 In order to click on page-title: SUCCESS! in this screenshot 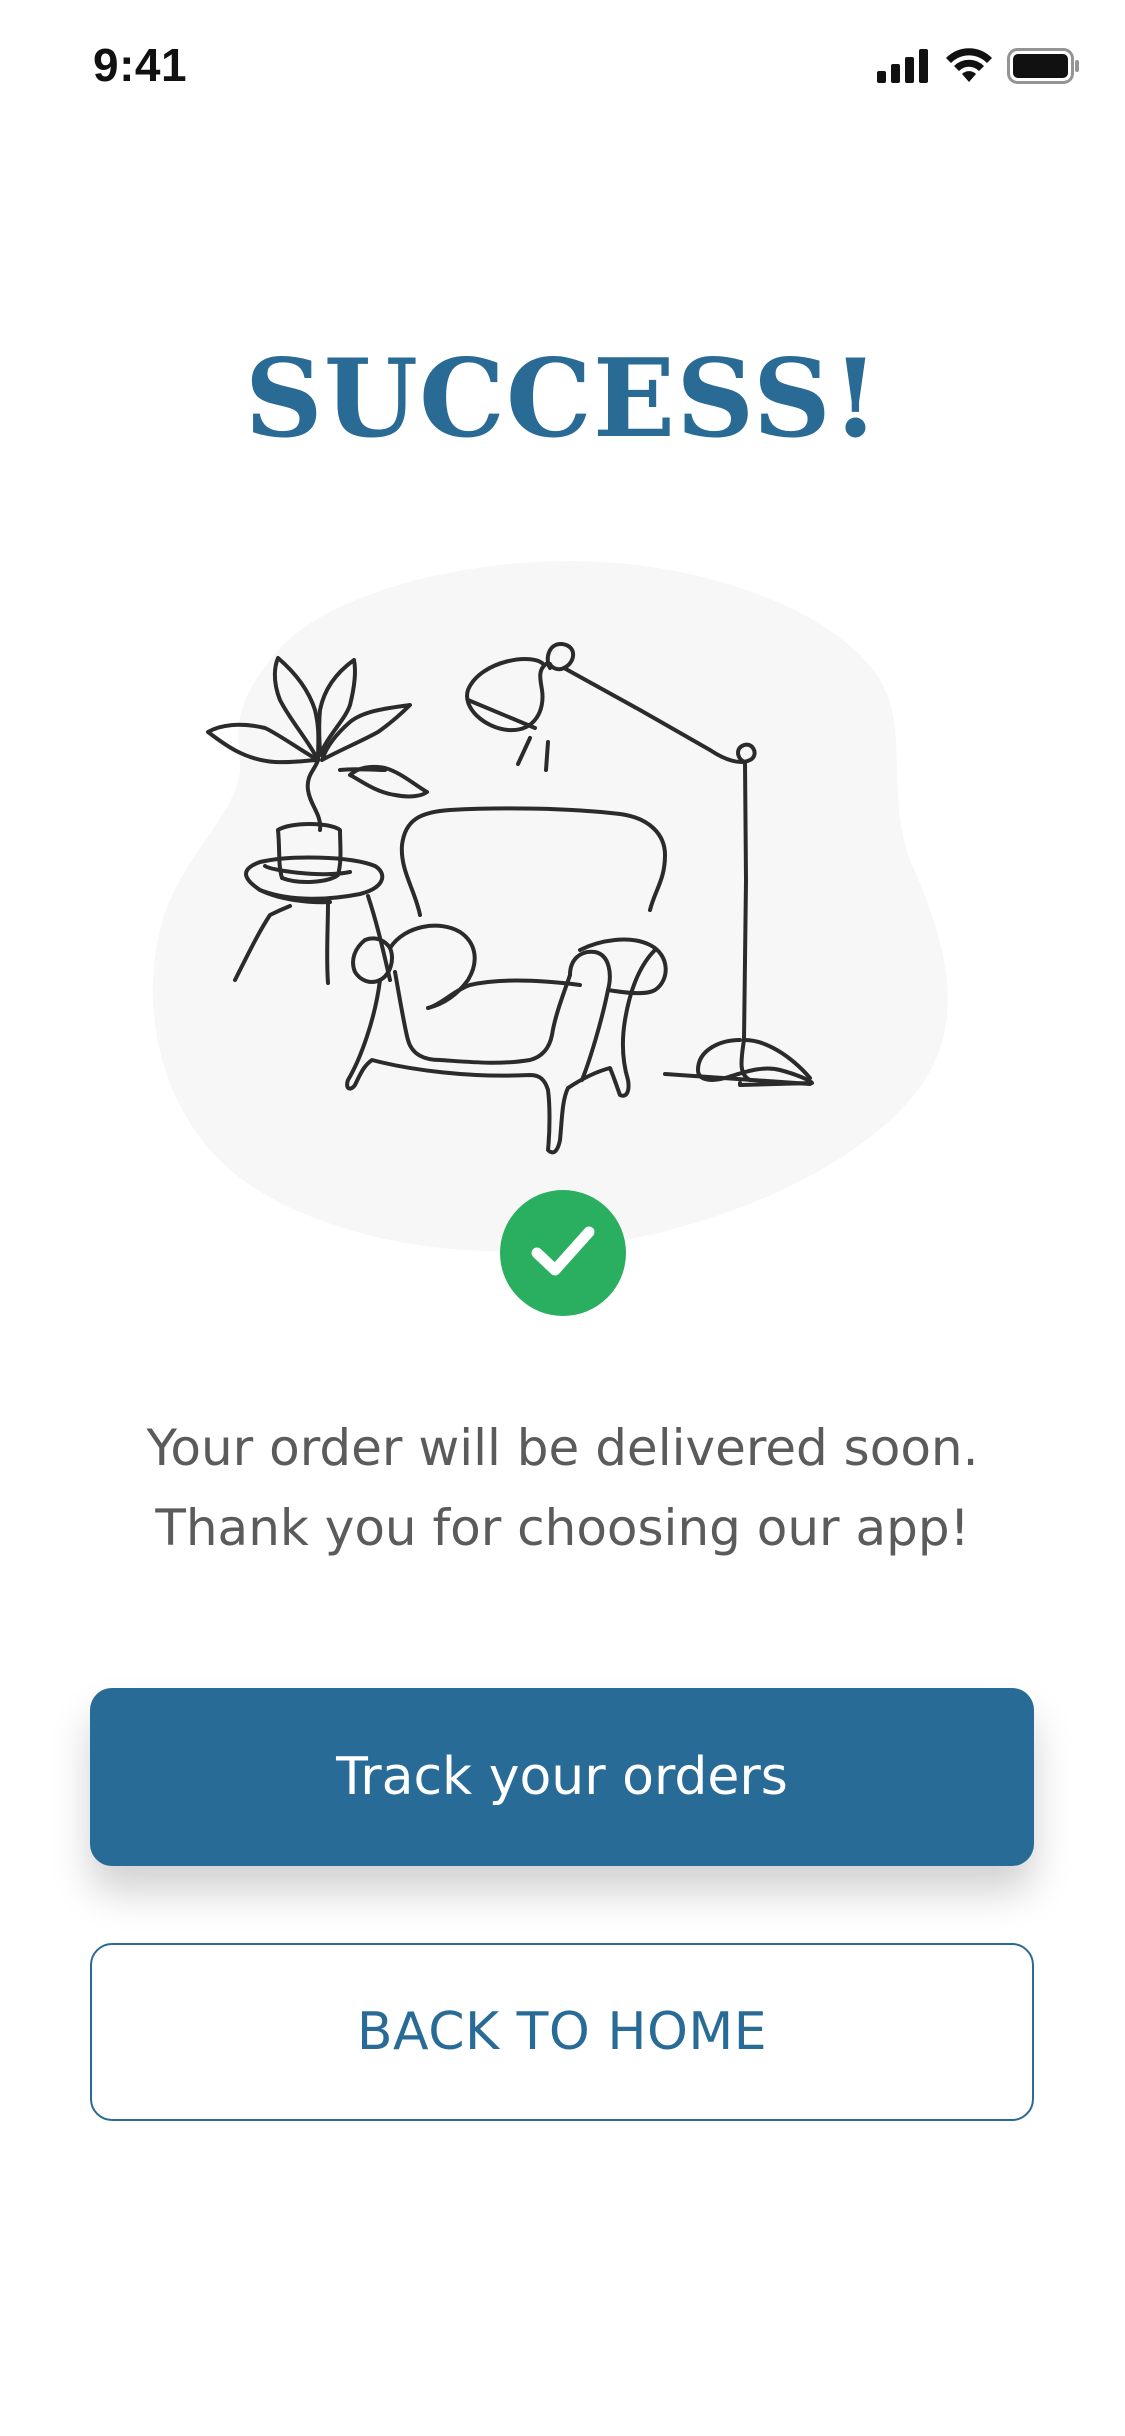, I will do `click(562, 399)`.